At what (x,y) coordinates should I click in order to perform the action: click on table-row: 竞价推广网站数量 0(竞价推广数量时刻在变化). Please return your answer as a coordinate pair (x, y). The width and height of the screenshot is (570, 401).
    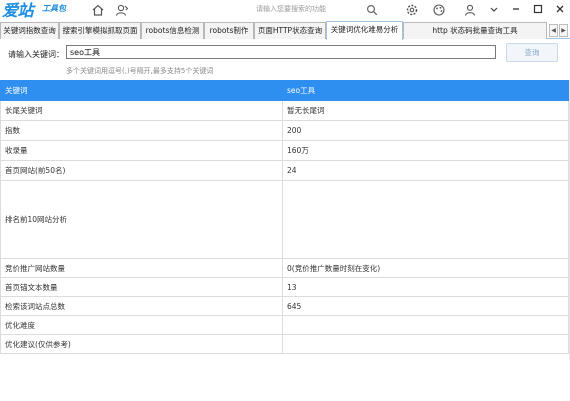
    Looking at the image, I should click on (284, 268).